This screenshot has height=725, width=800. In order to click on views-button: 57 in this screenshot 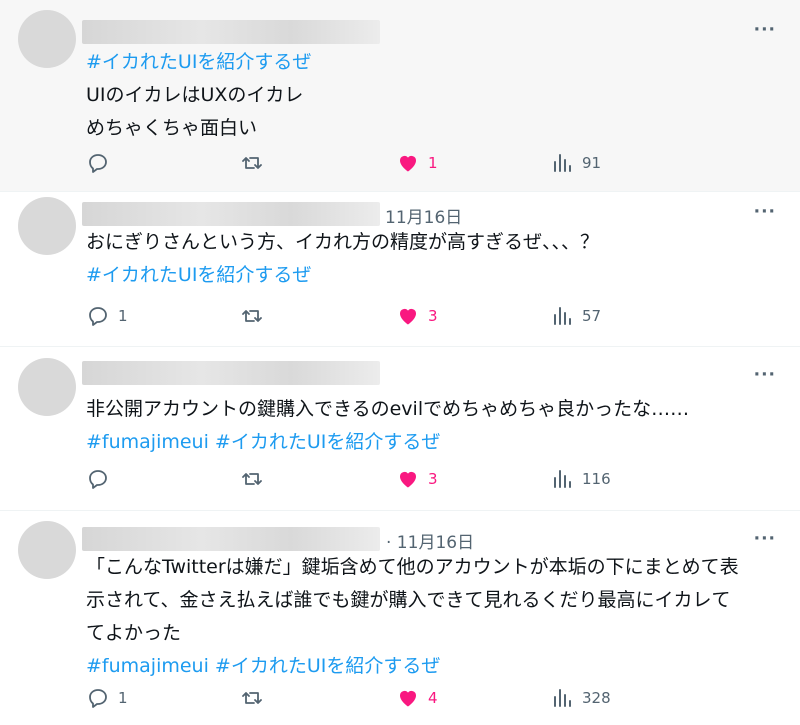, I will do `click(575, 316)`.